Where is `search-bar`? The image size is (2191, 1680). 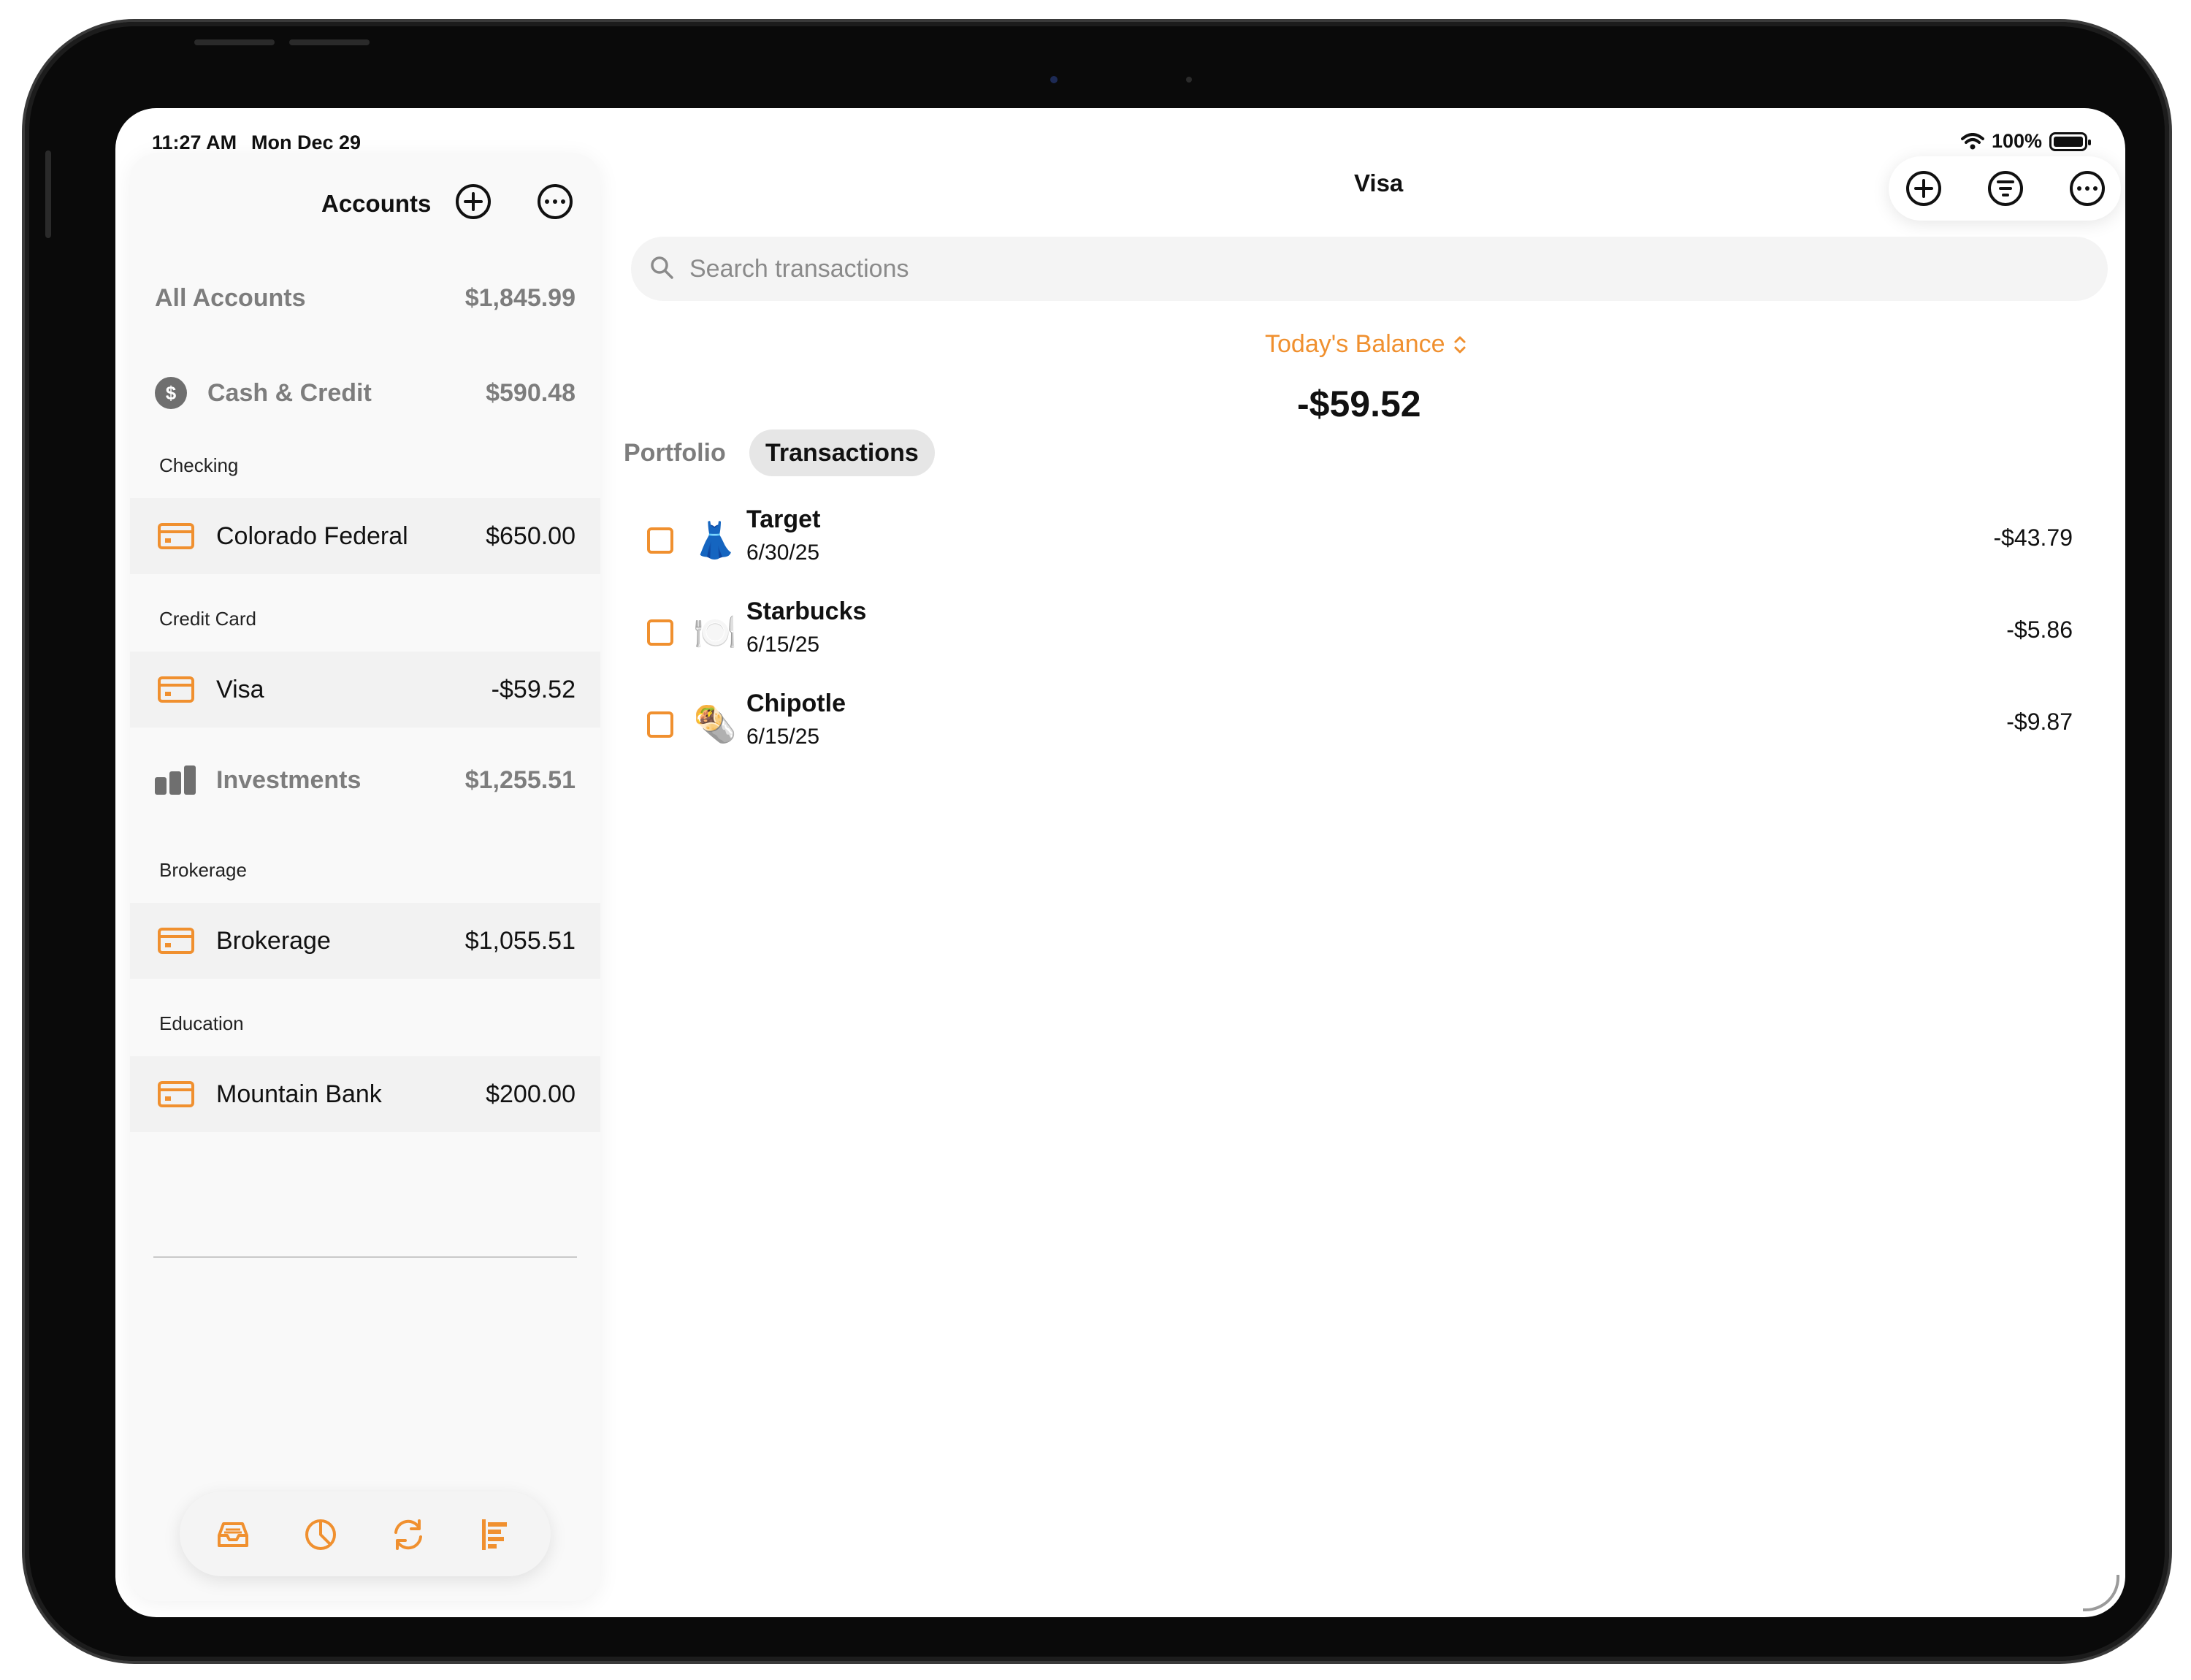 search-bar is located at coordinates (1369, 269).